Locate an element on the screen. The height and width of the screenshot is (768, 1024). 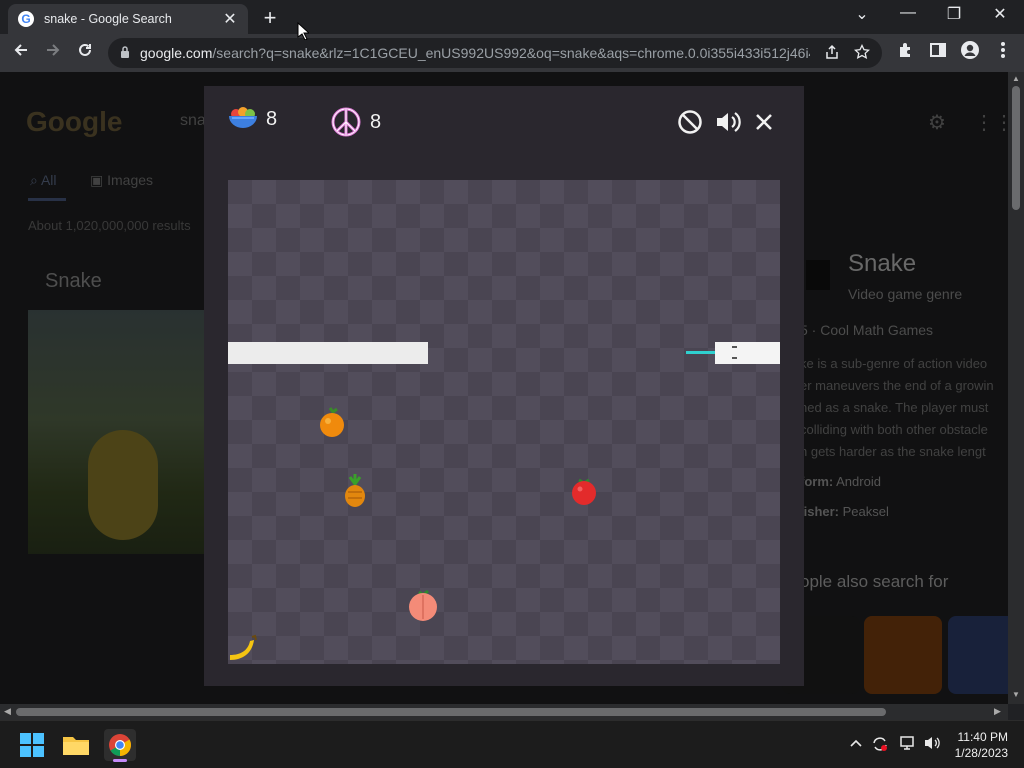
network-icon is located at coordinates (908, 745).